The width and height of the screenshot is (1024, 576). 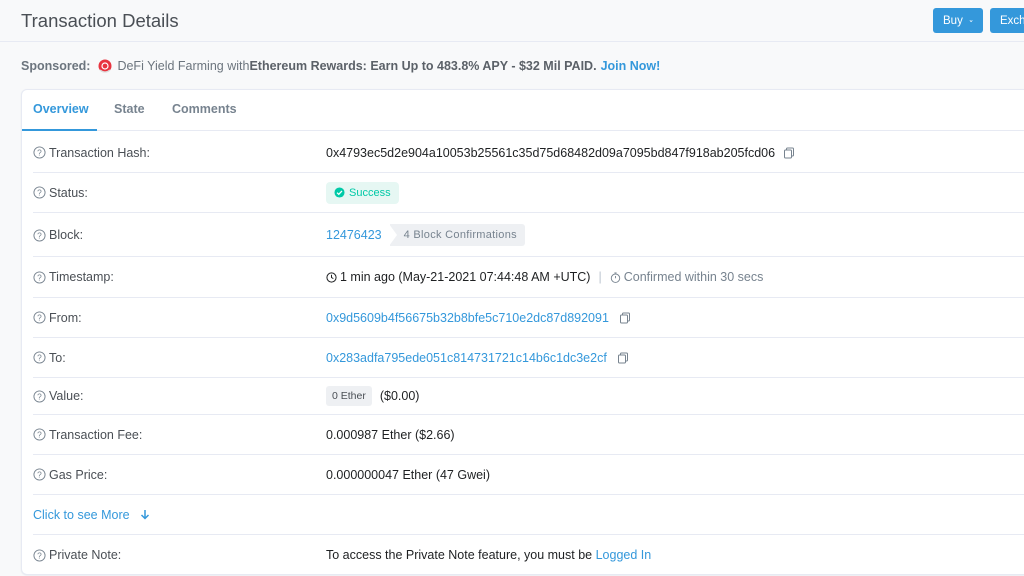 What do you see at coordinates (512, 21) in the screenshot?
I see `page-header: Transaction Details Buy Exchange` at bounding box center [512, 21].